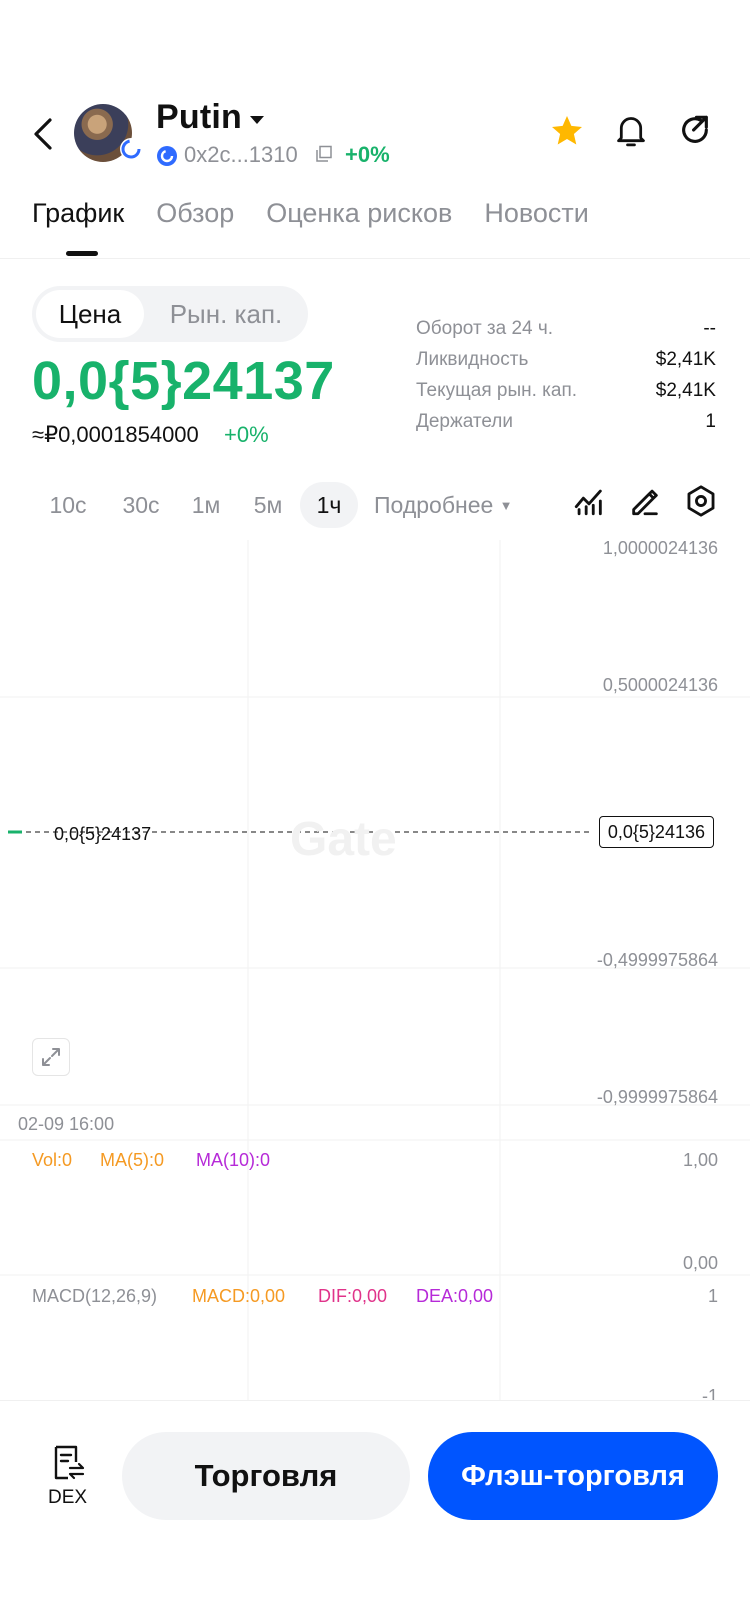 Image resolution: width=750 pixels, height=1624 pixels. I want to click on more-label: Подробнее, so click(434, 505).